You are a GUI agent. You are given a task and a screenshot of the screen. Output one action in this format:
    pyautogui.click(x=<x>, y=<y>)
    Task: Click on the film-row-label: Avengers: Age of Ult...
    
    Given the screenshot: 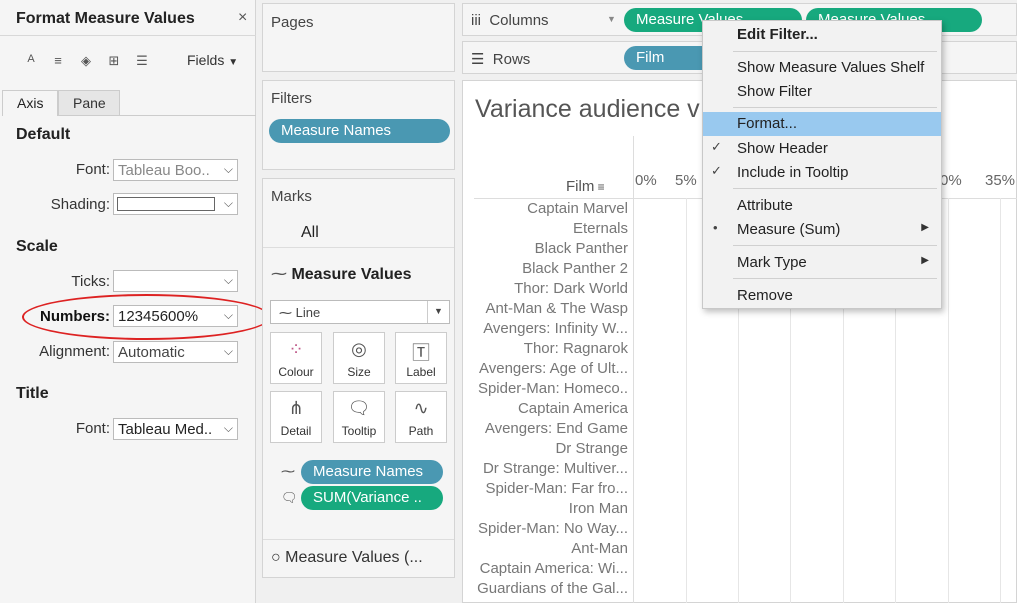 What is the action you would take?
    pyautogui.click(x=551, y=368)
    